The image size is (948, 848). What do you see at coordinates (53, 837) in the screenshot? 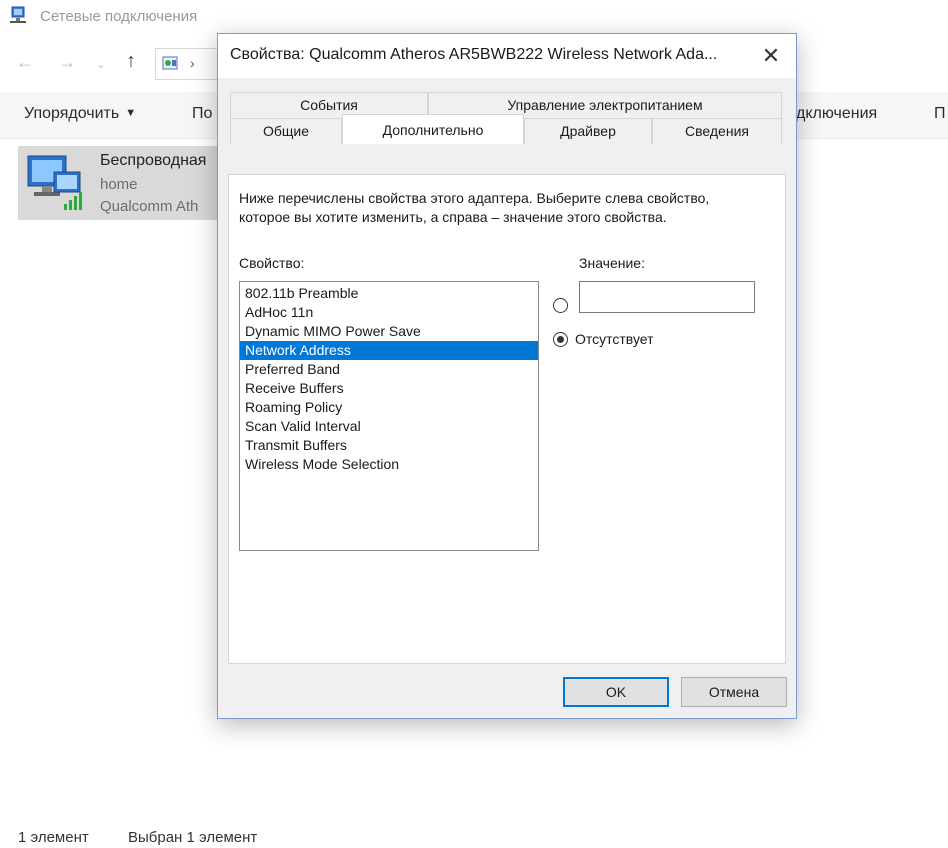
I see `item-count: 1 элемент` at bounding box center [53, 837].